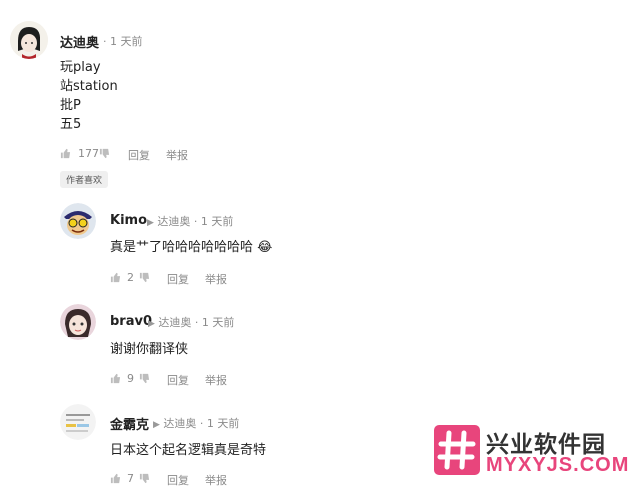 This screenshot has width=640, height=488. Describe the element at coordinates (89, 96) in the screenshot. I see `comment-body: 玩play 站station 批P 五5` at that location.